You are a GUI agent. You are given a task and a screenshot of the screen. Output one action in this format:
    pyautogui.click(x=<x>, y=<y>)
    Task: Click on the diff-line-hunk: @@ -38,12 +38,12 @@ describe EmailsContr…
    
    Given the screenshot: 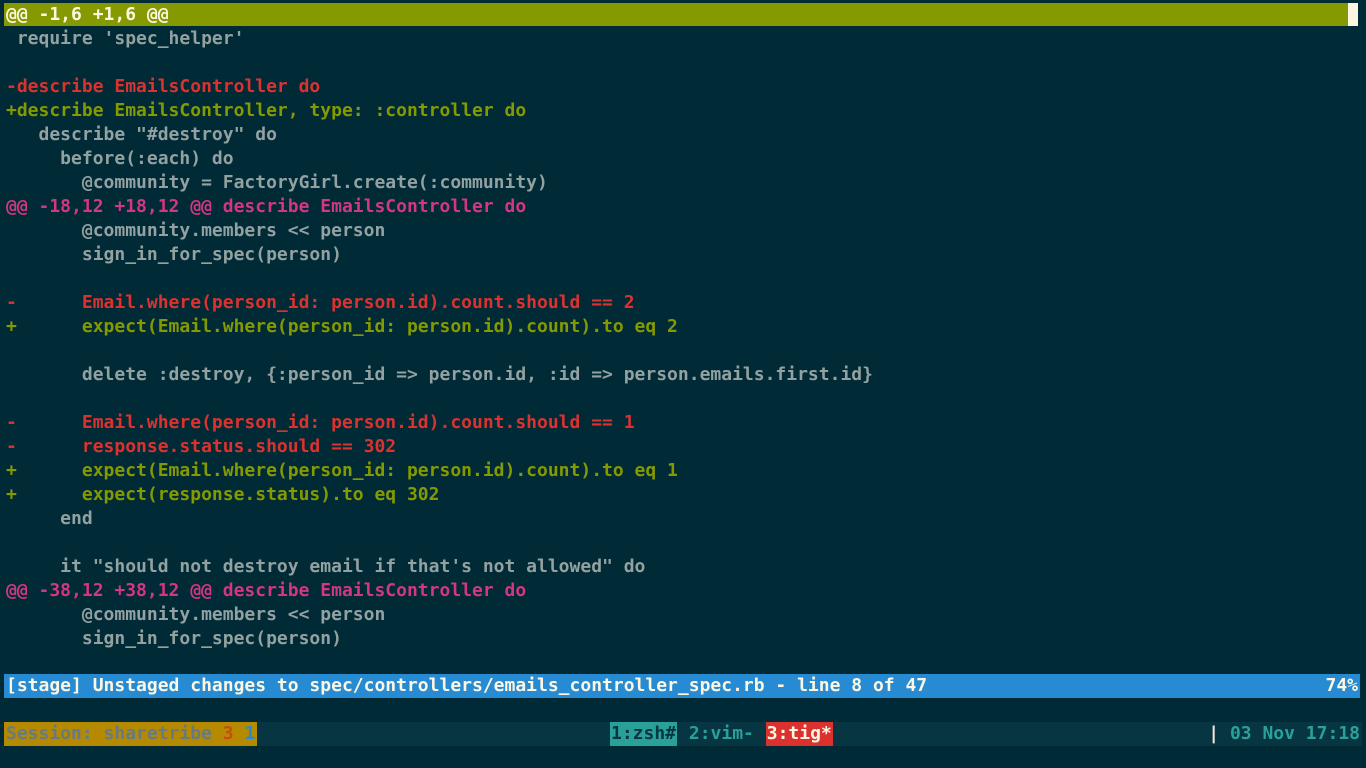 What is the action you would take?
    pyautogui.click(x=683, y=591)
    